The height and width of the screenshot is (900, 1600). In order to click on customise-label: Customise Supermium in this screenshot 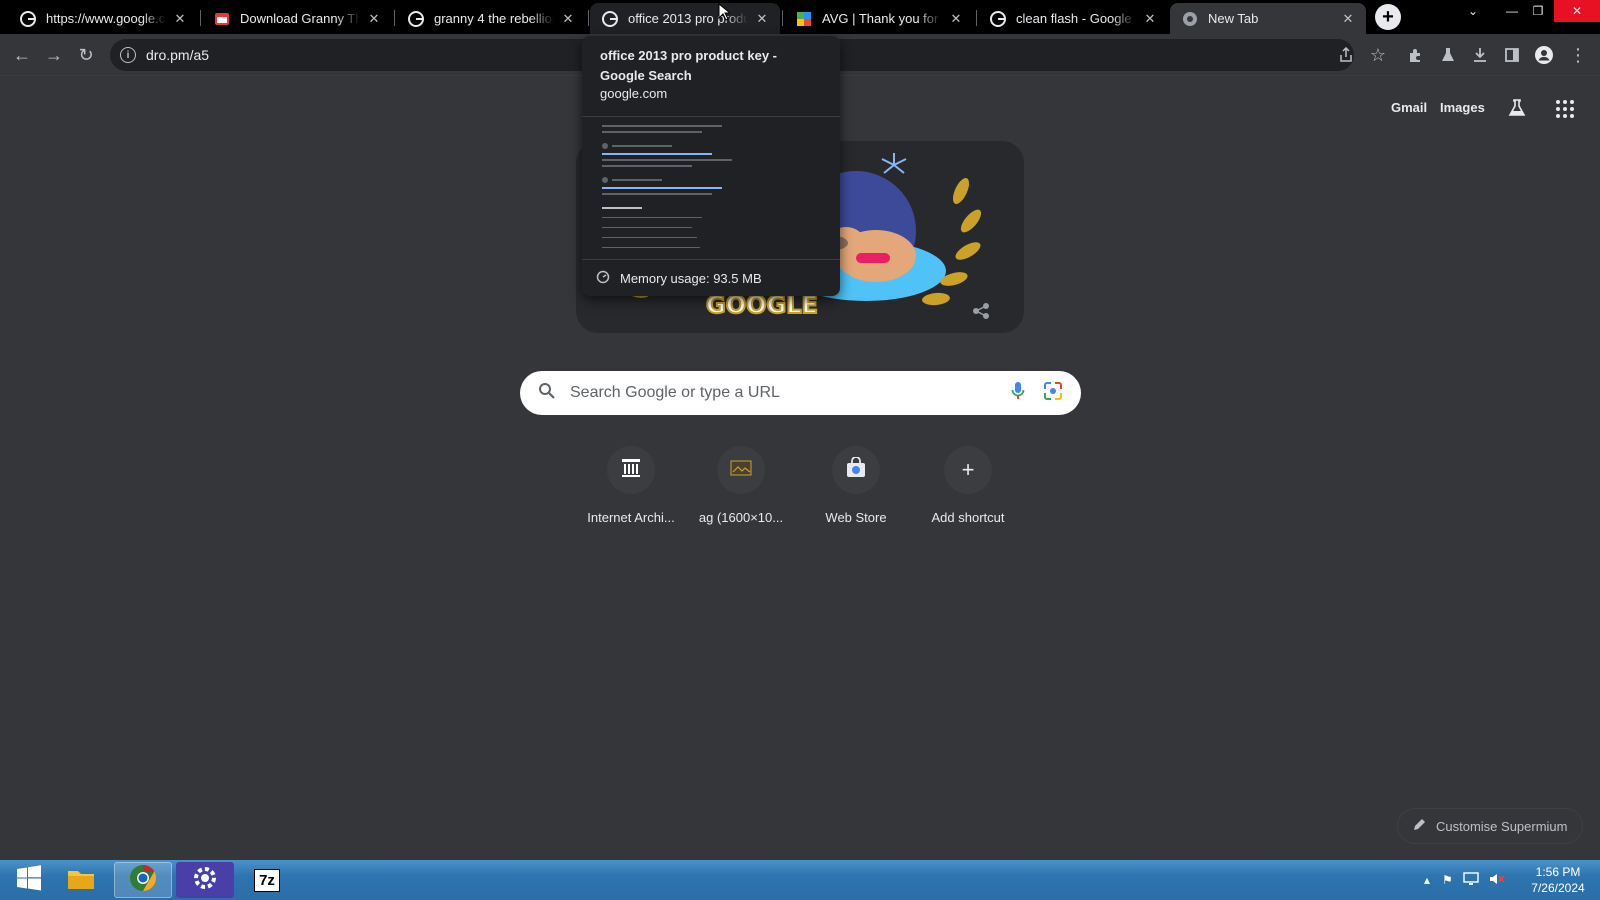, I will do `click(1502, 826)`.